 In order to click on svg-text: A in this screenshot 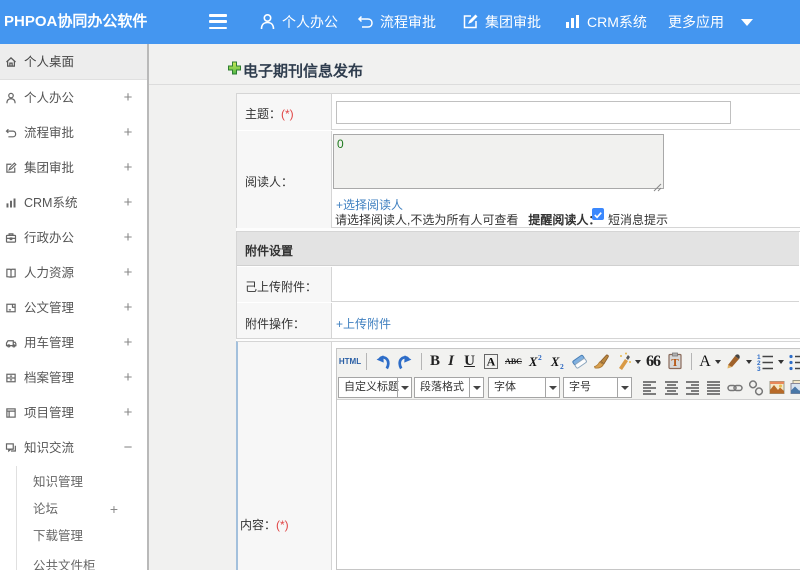, I will do `click(491, 362)`.